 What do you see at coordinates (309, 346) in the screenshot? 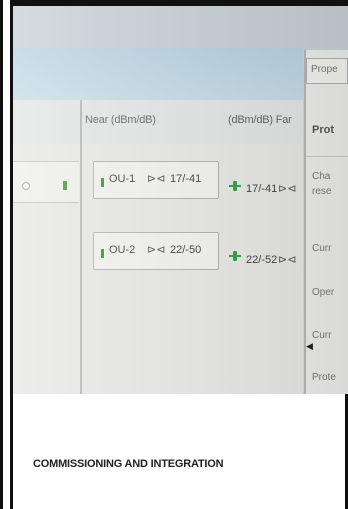
I see `collapse-arrow-icon: ◀` at bounding box center [309, 346].